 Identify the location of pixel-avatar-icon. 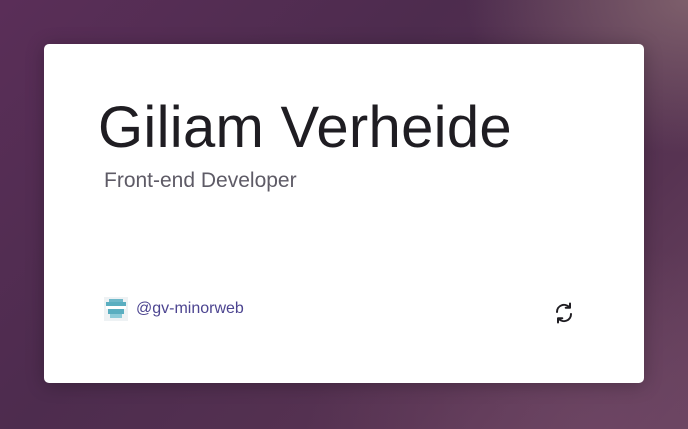
(116, 309).